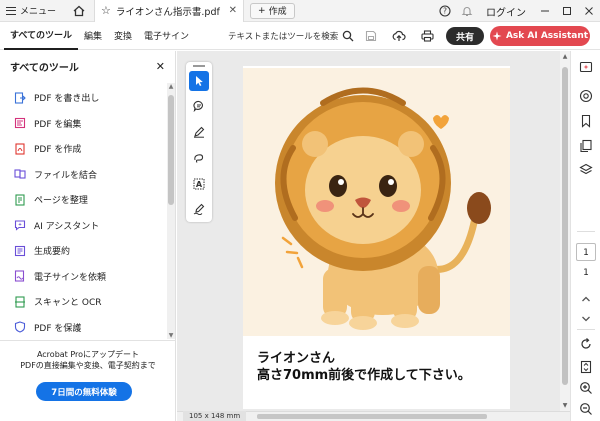  I want to click on tool-item-label: 生成要約, so click(52, 252).